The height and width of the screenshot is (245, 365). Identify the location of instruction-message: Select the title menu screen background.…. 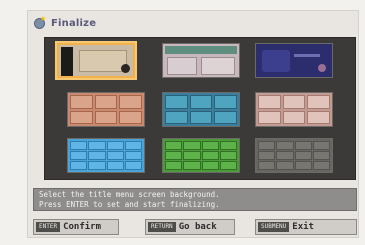
(195, 199).